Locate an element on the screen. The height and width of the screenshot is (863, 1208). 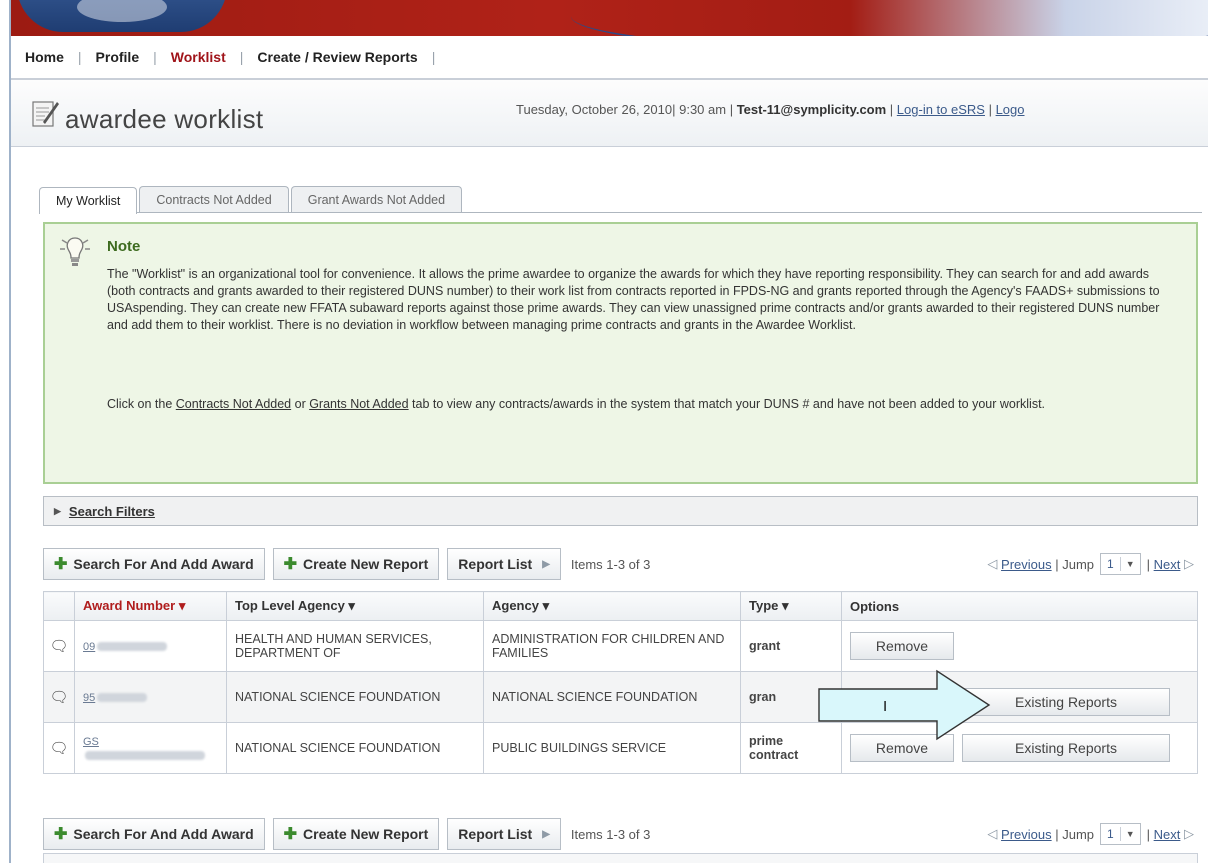
agency-header: Agency ▾ is located at coordinates (612, 606).